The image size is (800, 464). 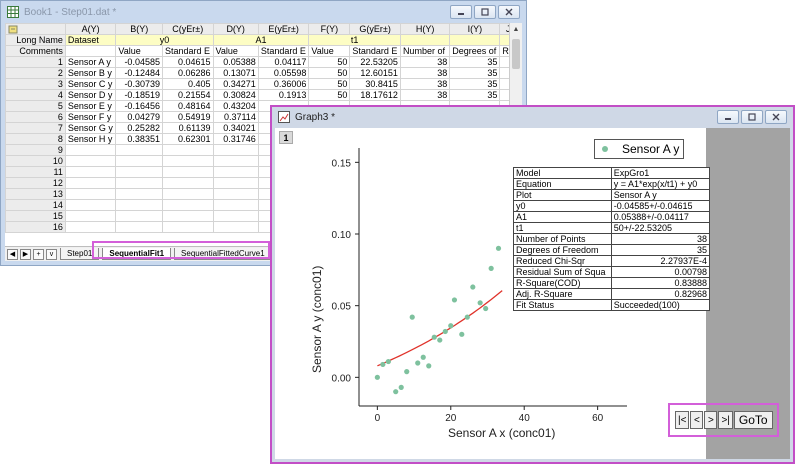 I want to click on data-cell: Sensor D y, so click(x=90, y=95).